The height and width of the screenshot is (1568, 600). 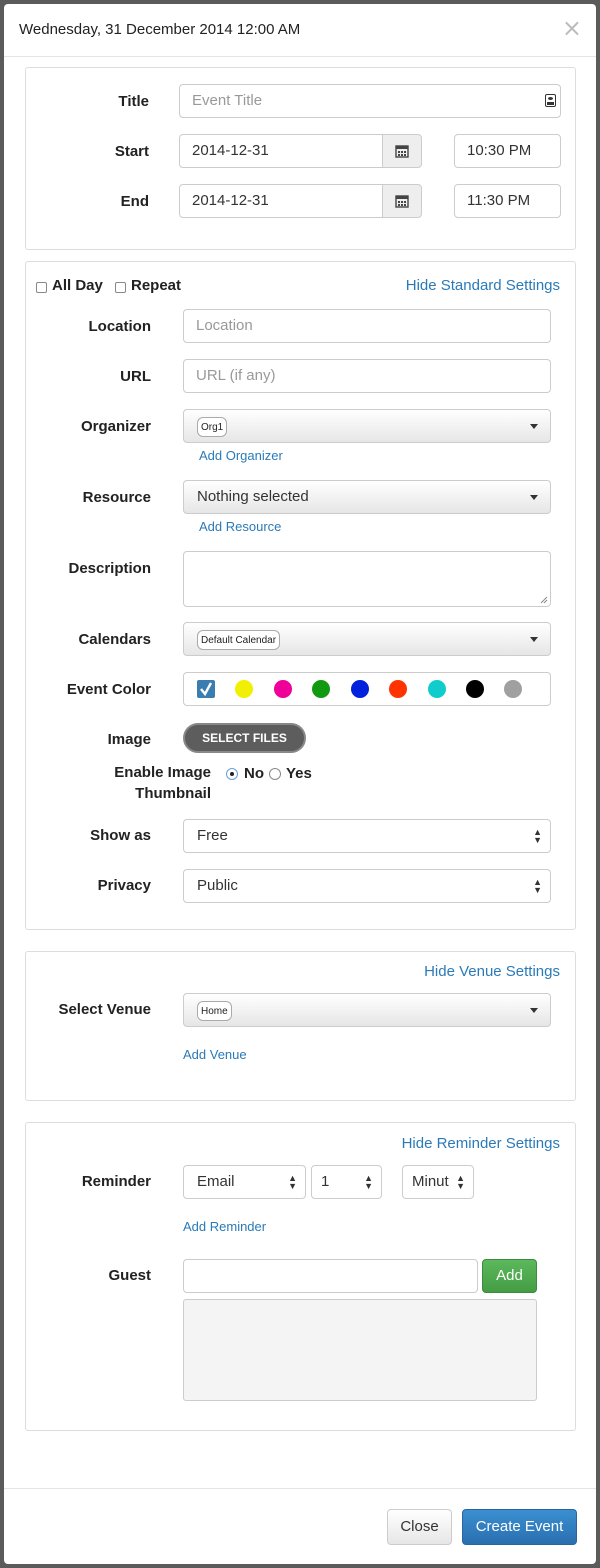 What do you see at coordinates (240, 526) in the screenshot?
I see `add-resource-link: Add Resource` at bounding box center [240, 526].